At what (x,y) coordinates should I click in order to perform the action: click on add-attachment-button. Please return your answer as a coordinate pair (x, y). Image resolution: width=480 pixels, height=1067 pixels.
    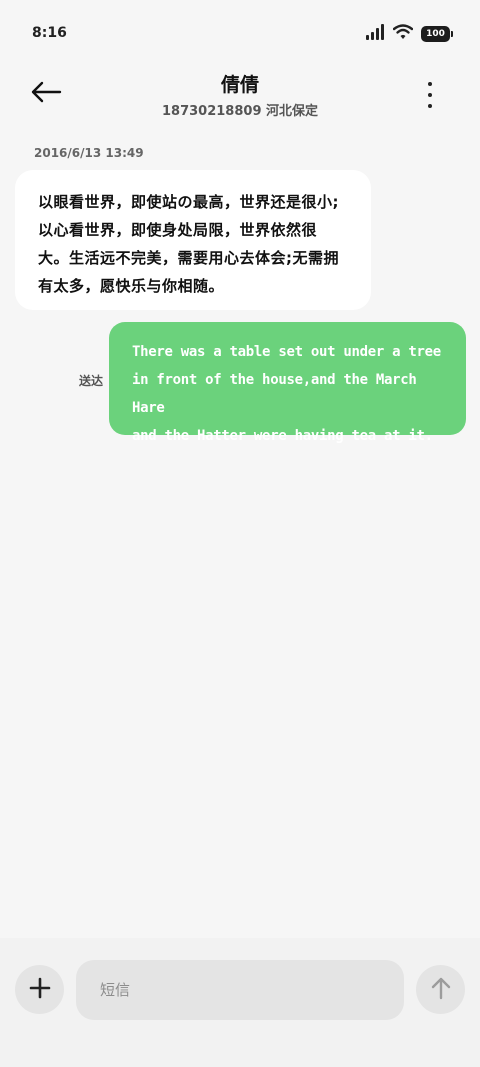
    Looking at the image, I should click on (39, 989).